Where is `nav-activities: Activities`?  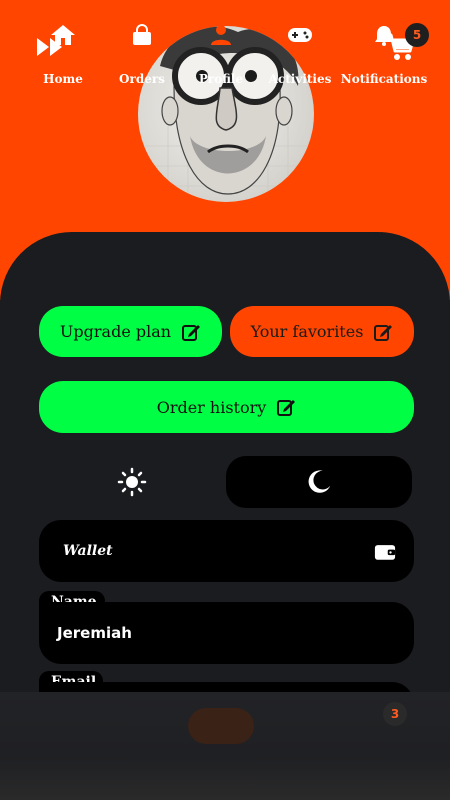 nav-activities: Activities is located at coordinates (300, 54).